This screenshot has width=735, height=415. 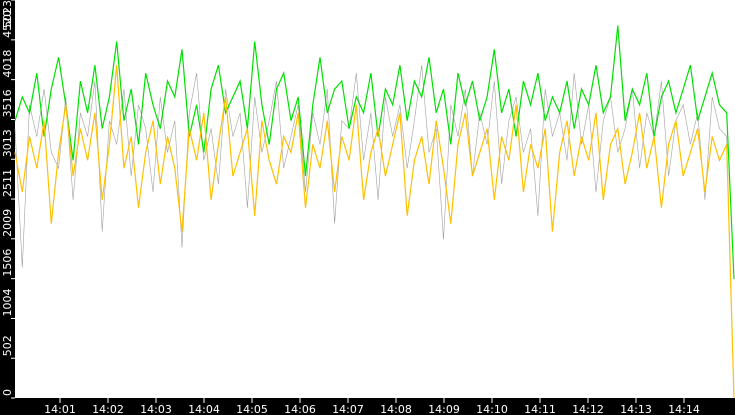 What do you see at coordinates (636, 409) in the screenshot?
I see `x-tick-label: 14:13` at bounding box center [636, 409].